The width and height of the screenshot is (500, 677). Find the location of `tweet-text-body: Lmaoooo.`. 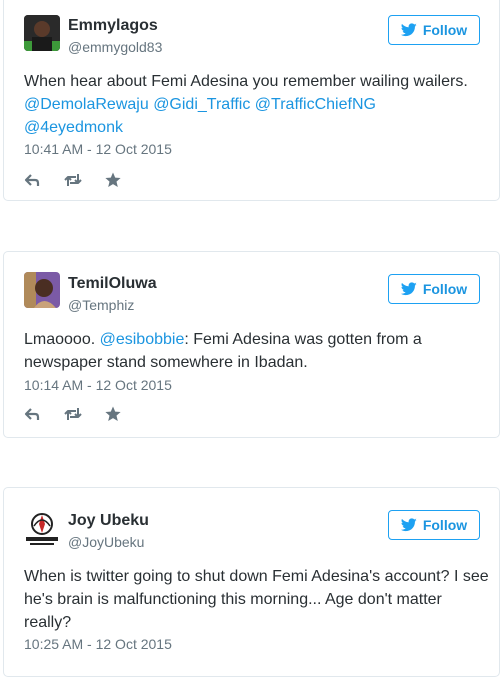

tweet-text-body: Lmaoooo. is located at coordinates (62, 339).